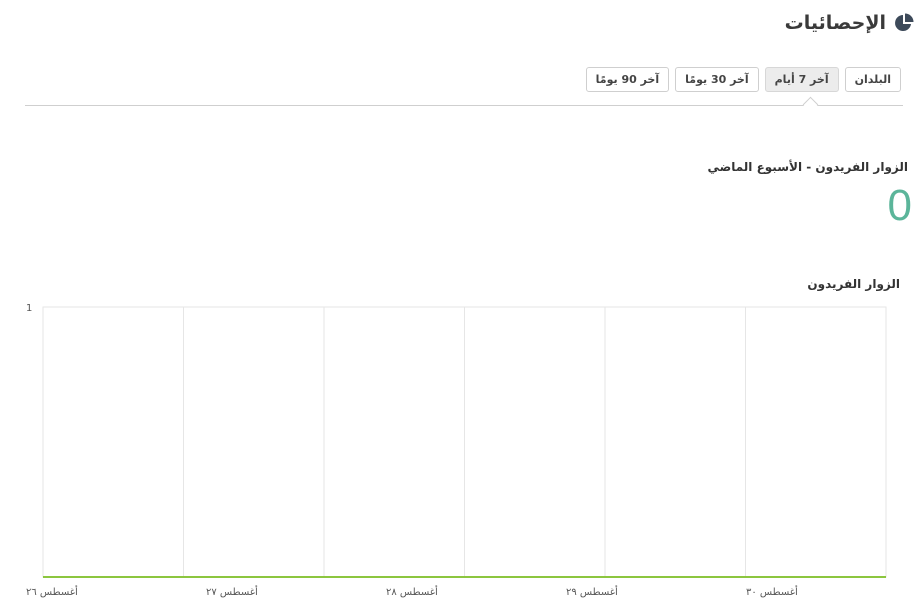 The image size is (922, 610). Describe the element at coordinates (772, 591) in the screenshot. I see `x-tick-label: أغسطس ٣٠` at that location.